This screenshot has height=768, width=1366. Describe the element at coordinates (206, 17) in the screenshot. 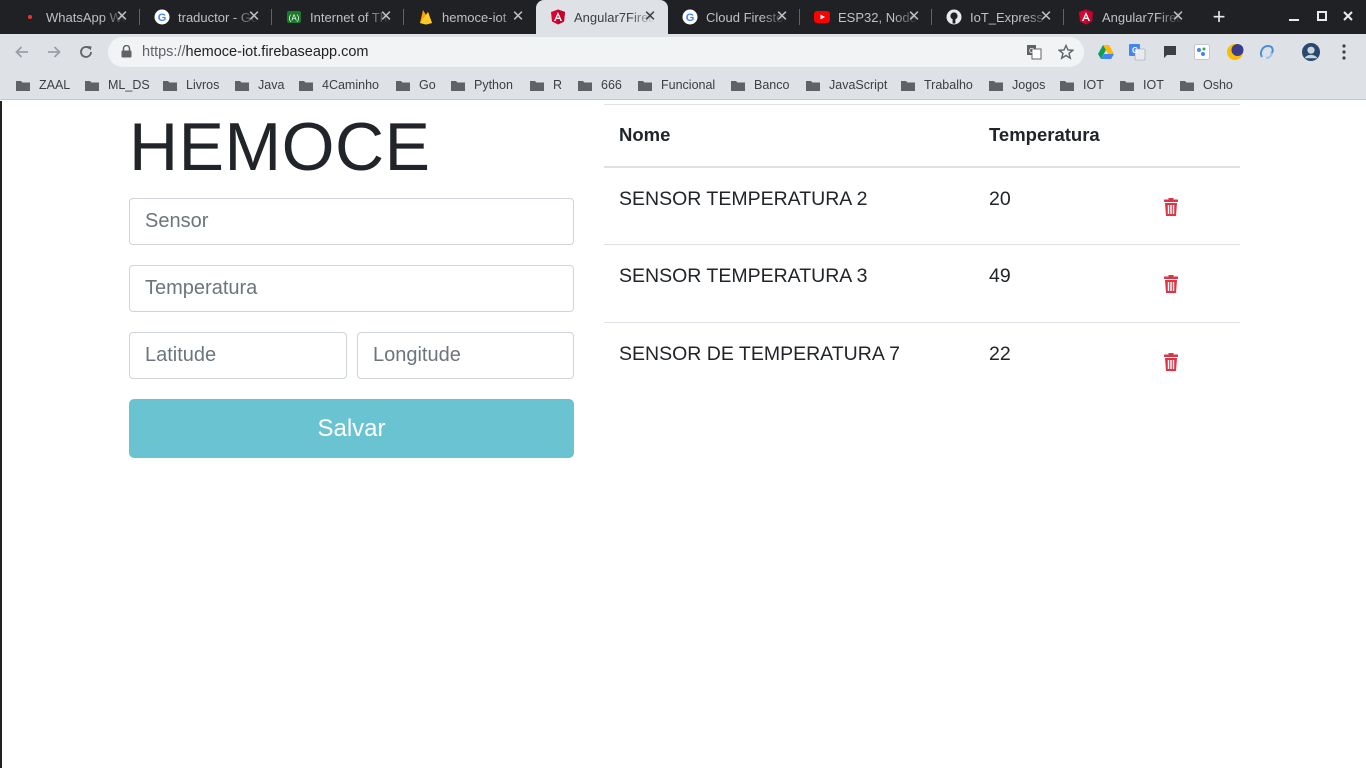

I see `tab-traductor: G traductor - Google ✕` at that location.